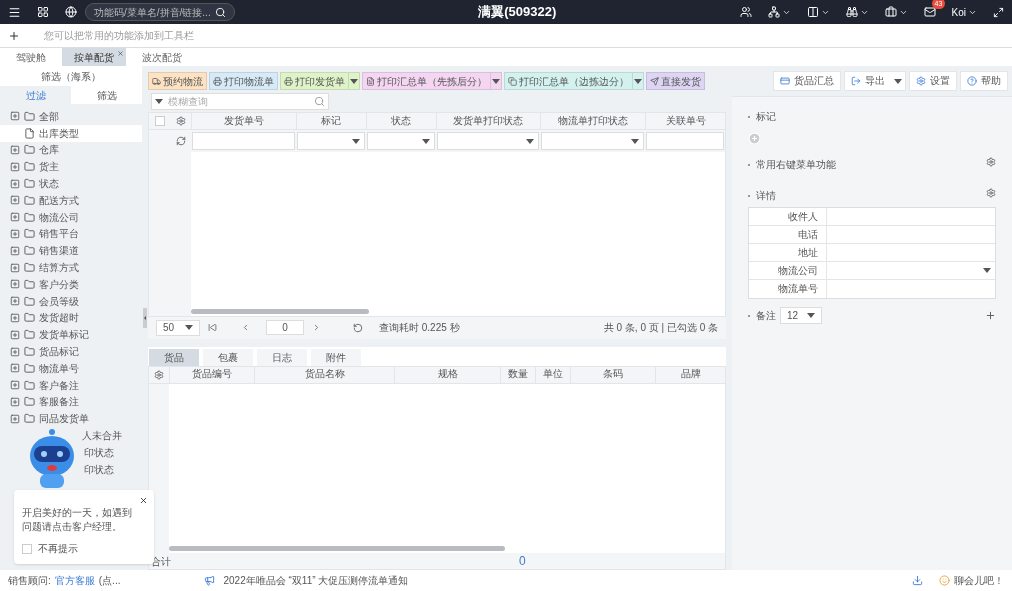 The width and height of the screenshot is (1012, 591). What do you see at coordinates (14, 12) in the screenshot?
I see `menu-icon` at bounding box center [14, 12].